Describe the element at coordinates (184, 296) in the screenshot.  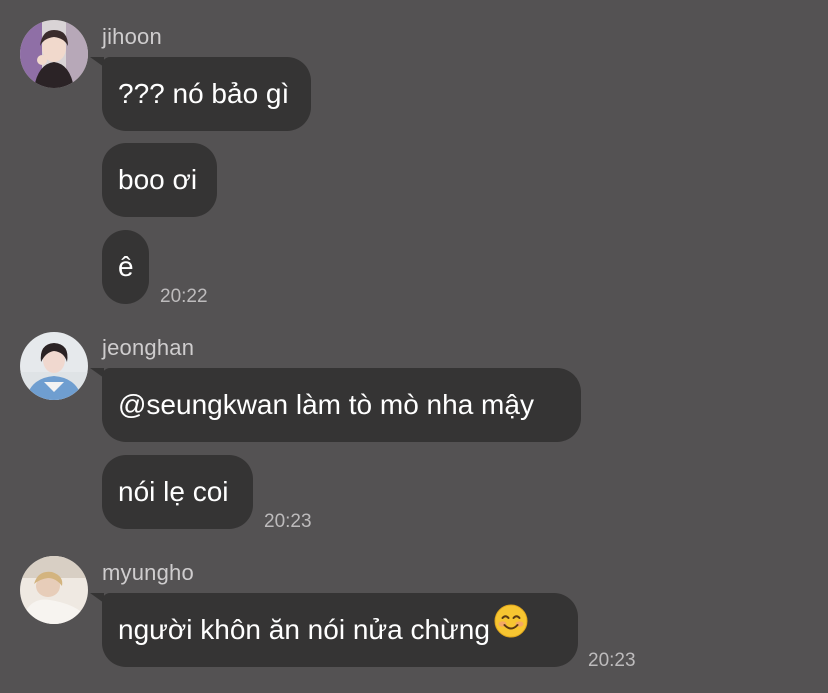
I see `message-timestamp: 20:22` at that location.